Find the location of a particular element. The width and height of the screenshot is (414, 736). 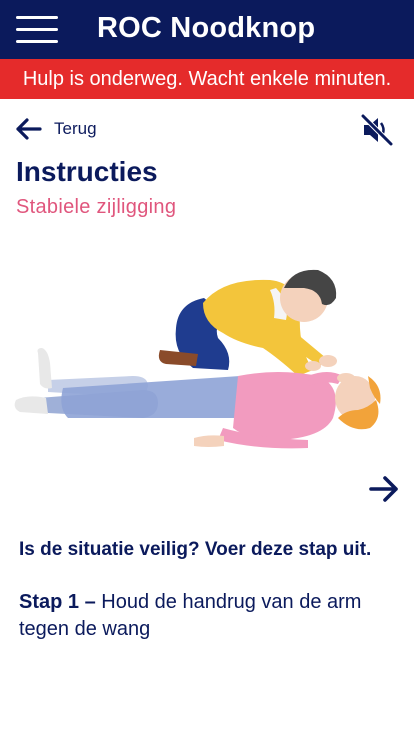

app-title: ROC Noodknop is located at coordinates (206, 28).